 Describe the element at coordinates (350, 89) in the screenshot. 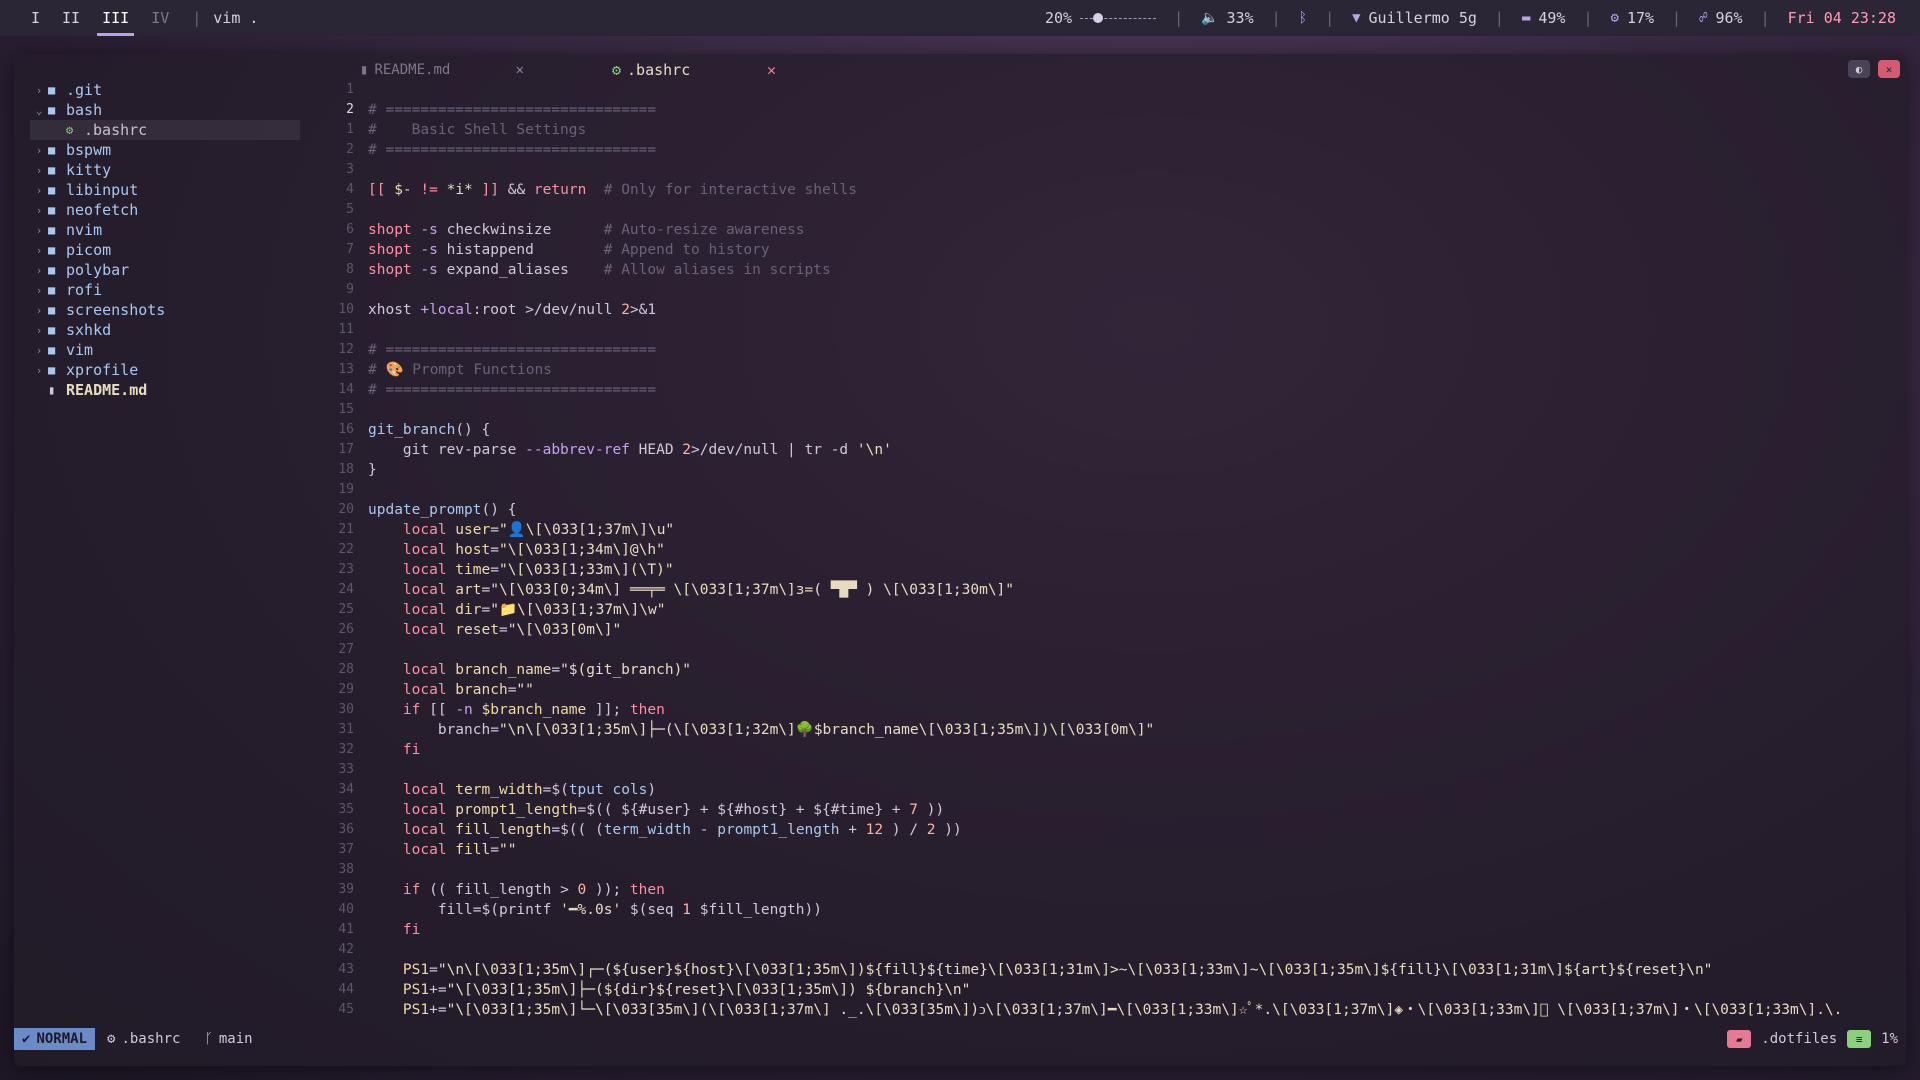

I see `line-number: 1` at that location.